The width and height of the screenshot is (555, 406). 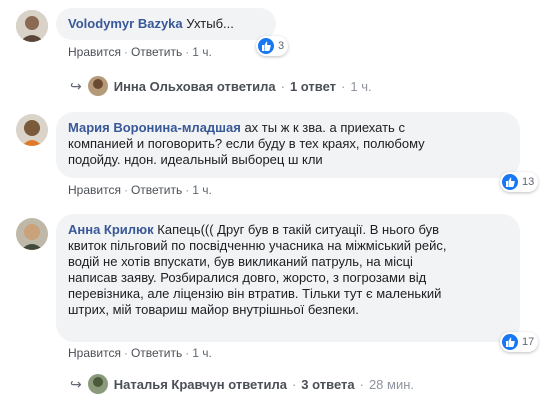 What do you see at coordinates (528, 182) in the screenshot?
I see `reaction-number: 13` at bounding box center [528, 182].